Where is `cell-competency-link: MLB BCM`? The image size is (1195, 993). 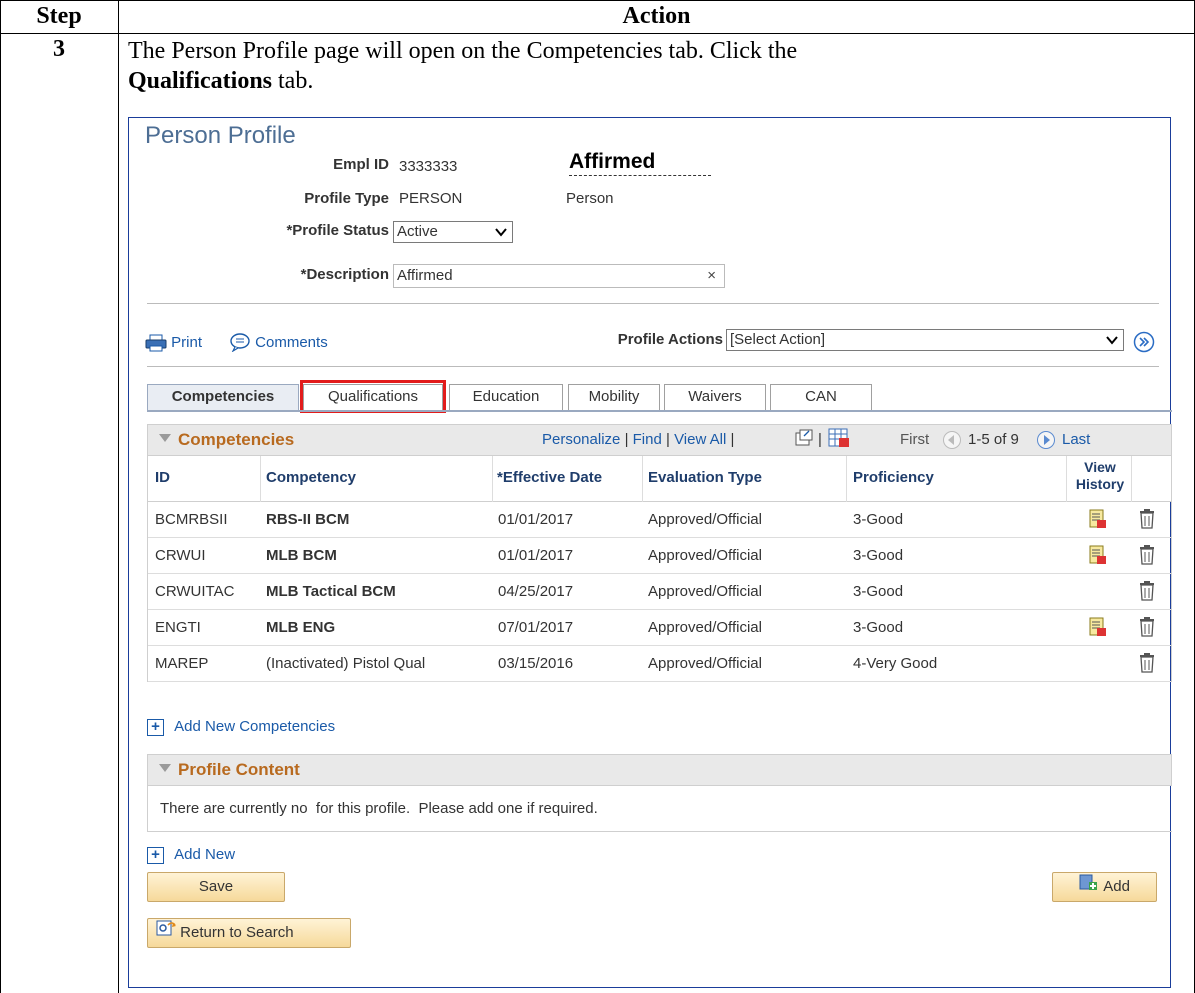
cell-competency-link: MLB BCM is located at coordinates (301, 556).